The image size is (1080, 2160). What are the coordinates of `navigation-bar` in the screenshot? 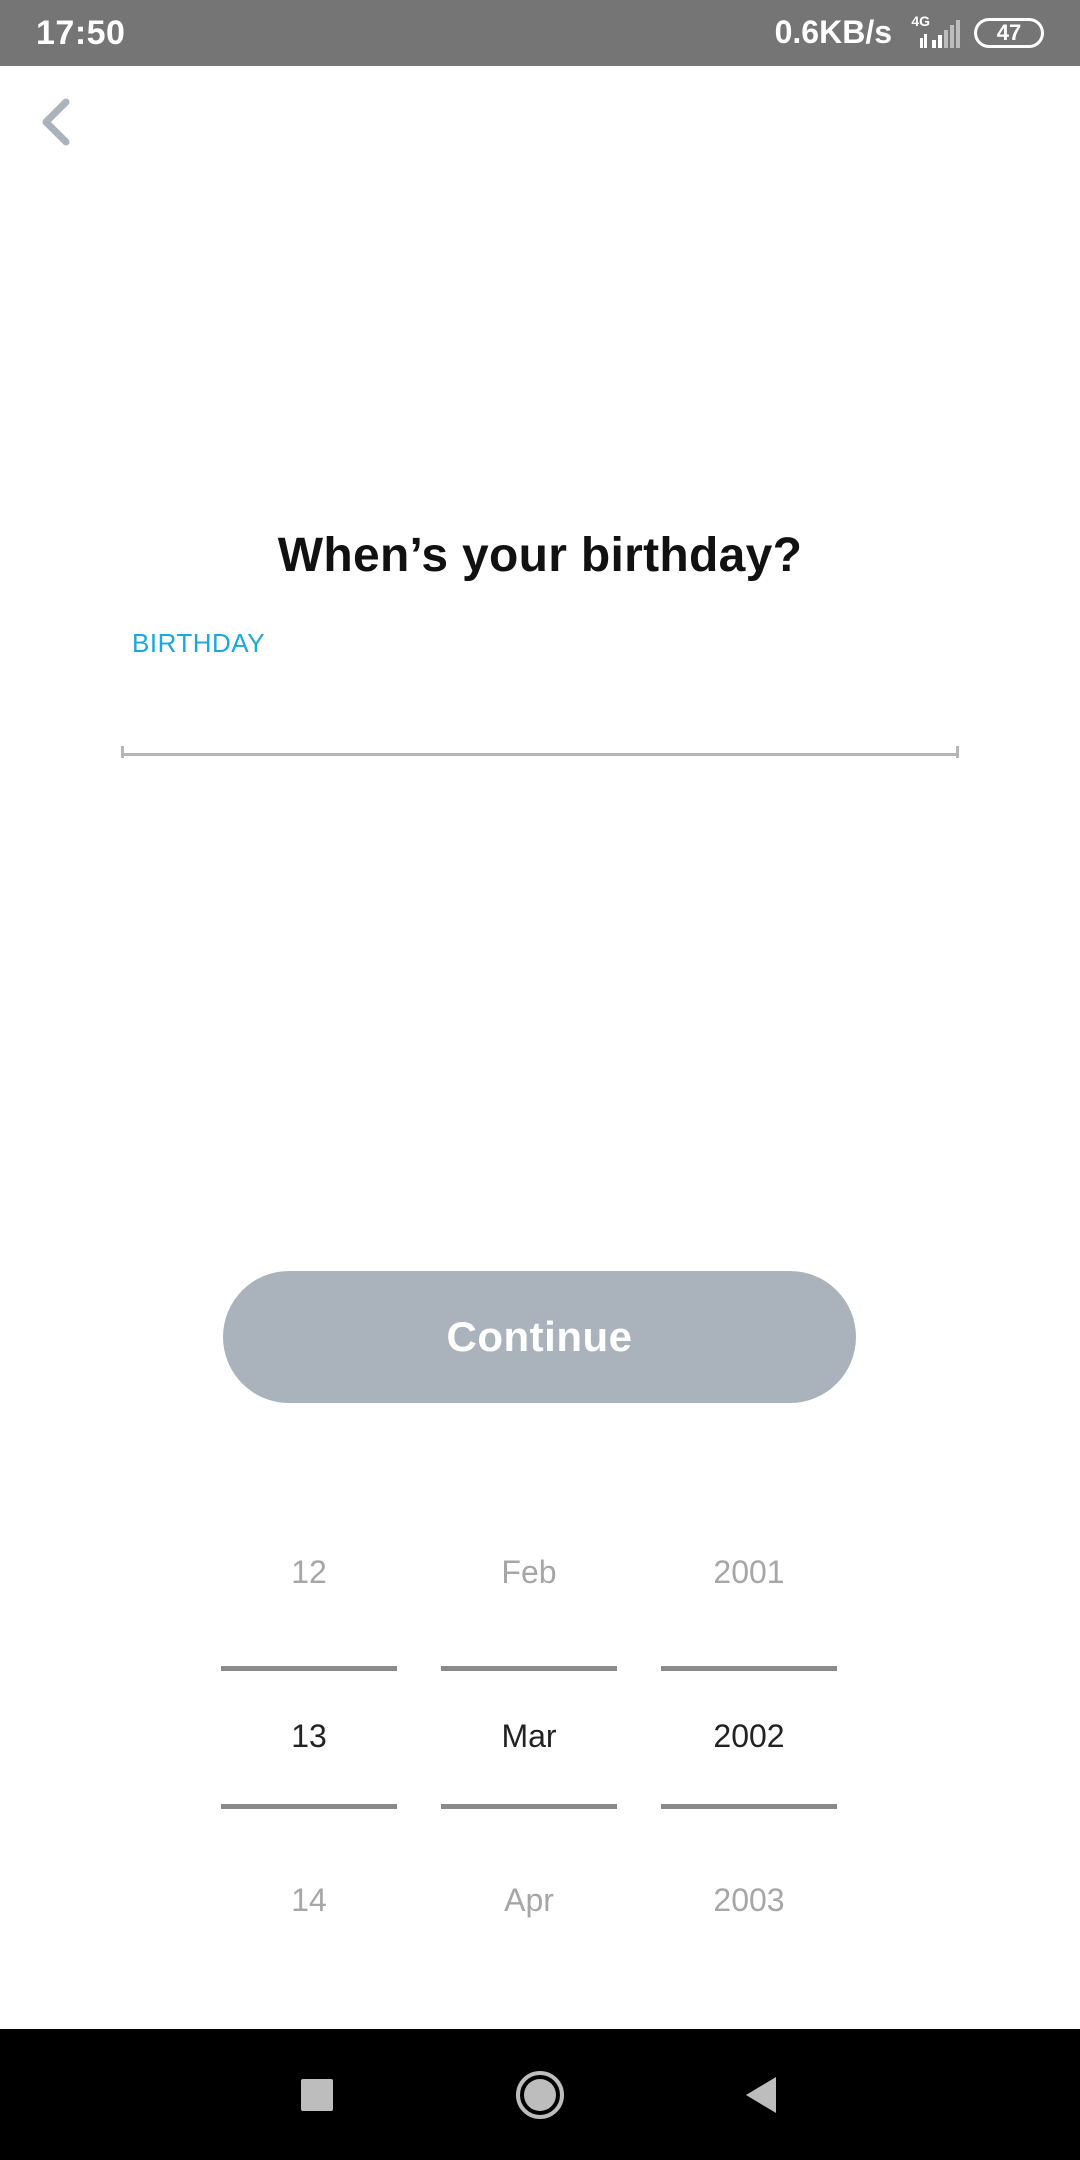 It's located at (540, 2094).